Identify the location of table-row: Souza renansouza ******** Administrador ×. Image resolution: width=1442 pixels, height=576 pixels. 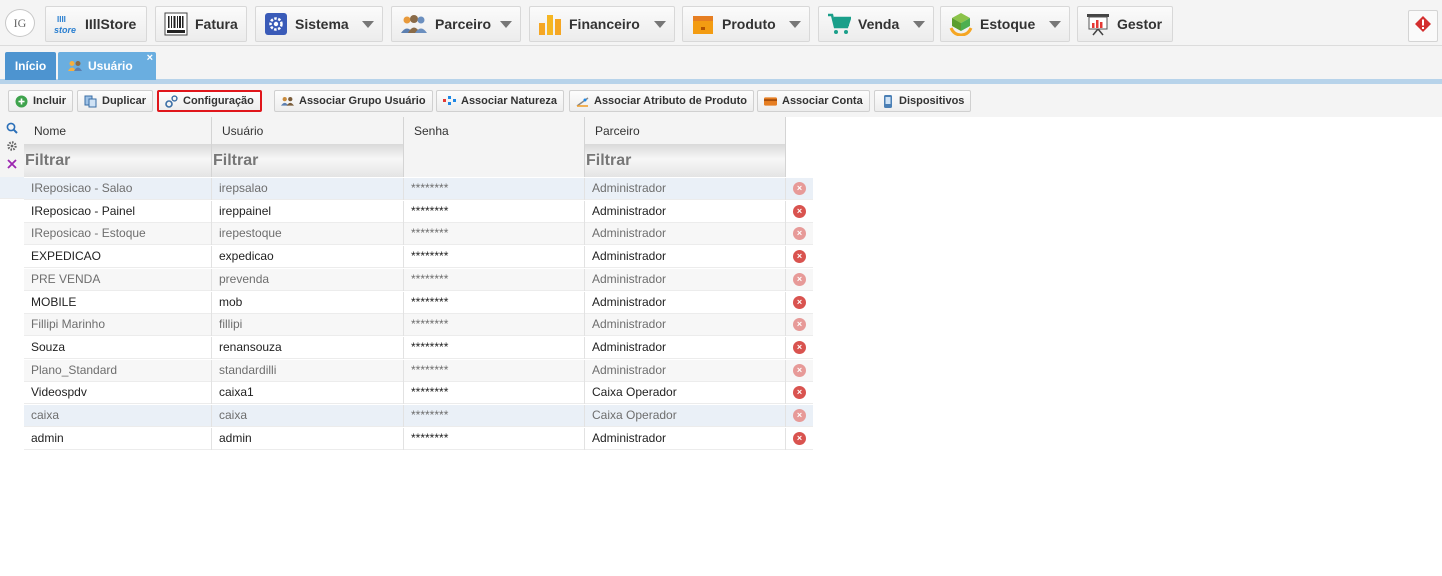
(418, 347).